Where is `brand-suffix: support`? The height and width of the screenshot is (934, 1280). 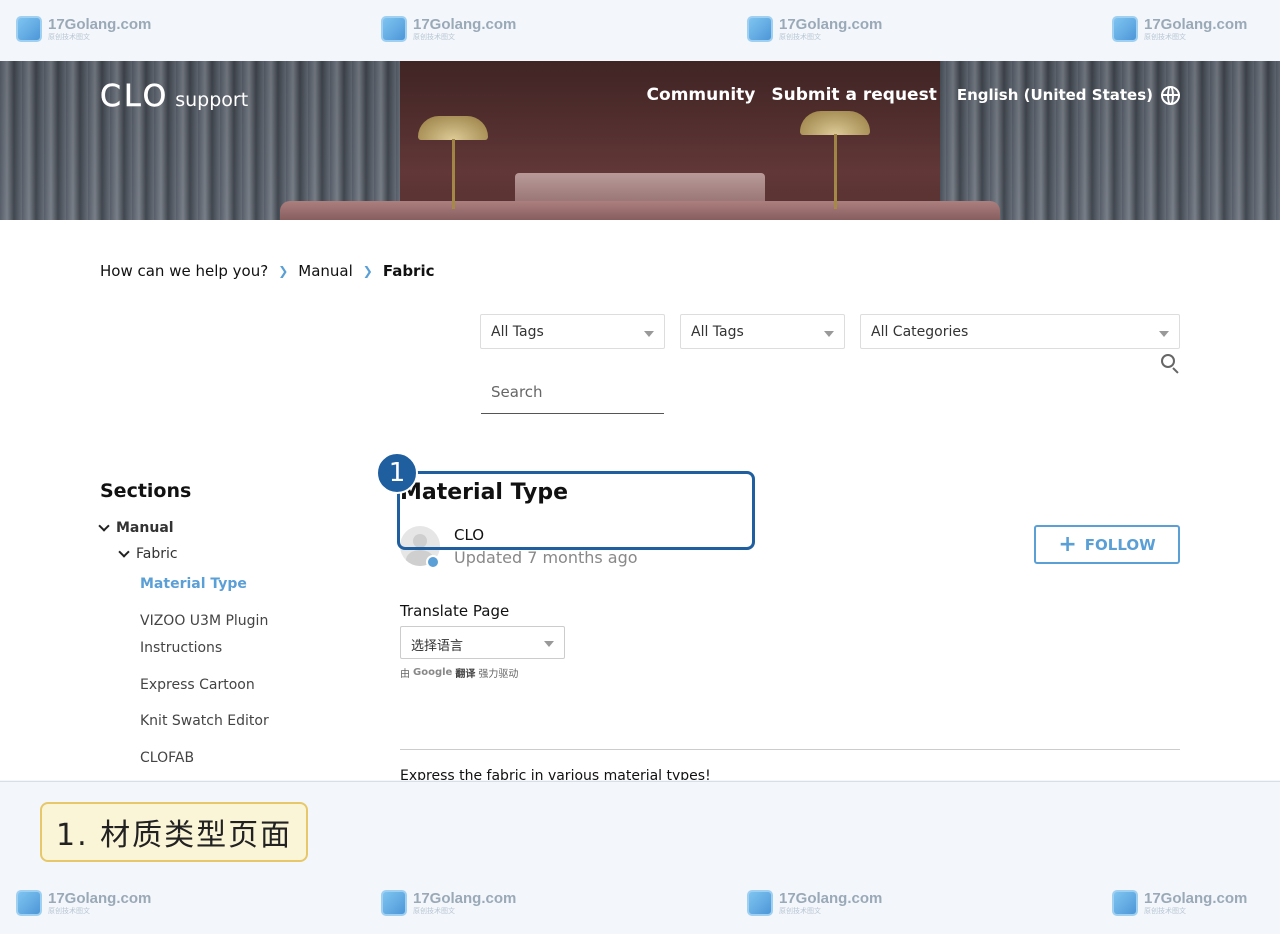
brand-suffix: support is located at coordinates (212, 100).